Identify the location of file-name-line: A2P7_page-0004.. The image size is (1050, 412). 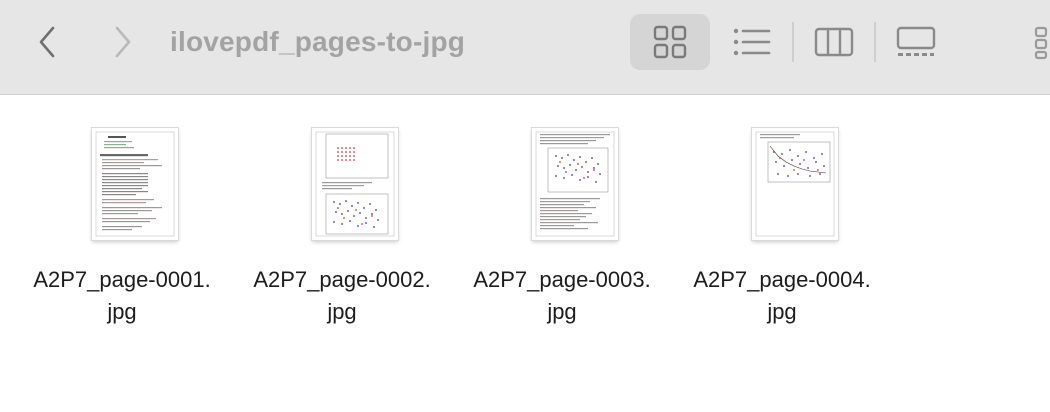
(782, 279).